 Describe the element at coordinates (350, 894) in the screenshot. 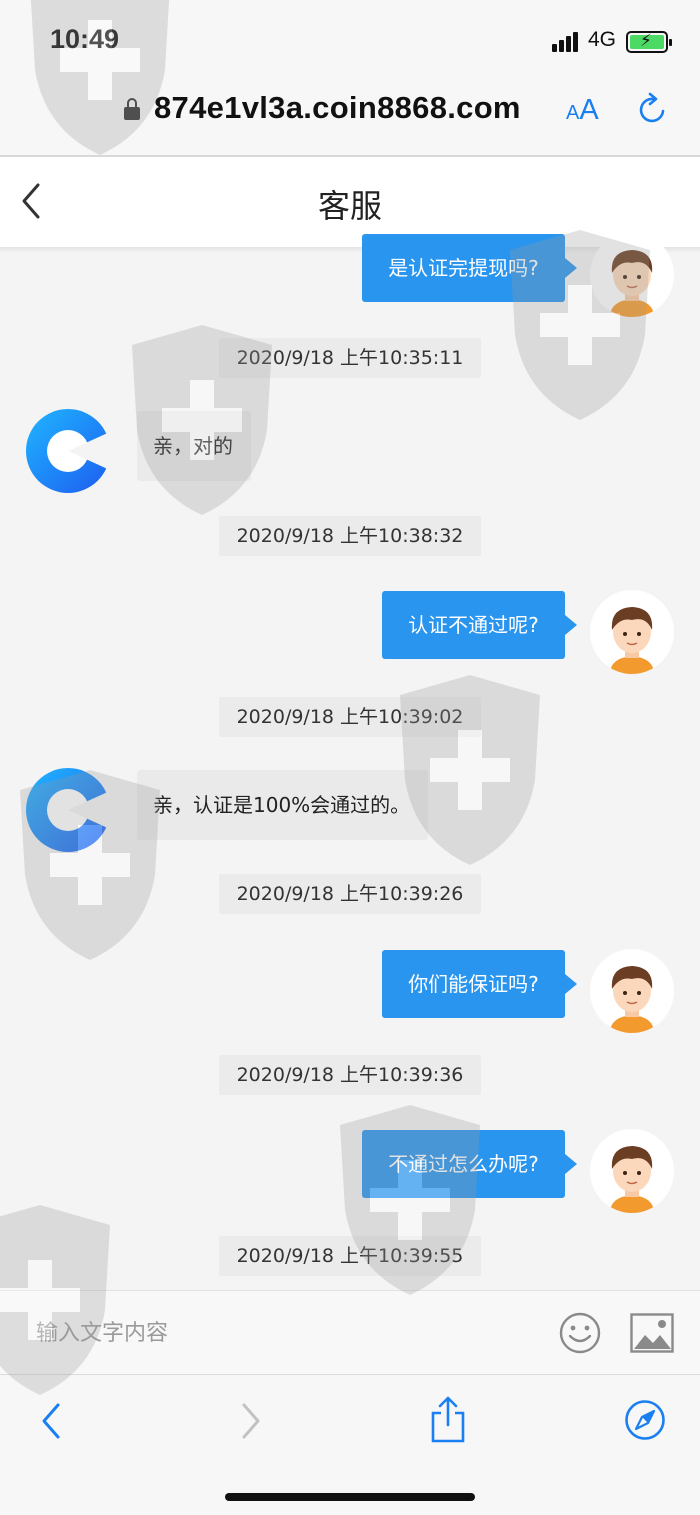

I see `message-timestamp: 2020/9/18 上午10:39:26` at that location.